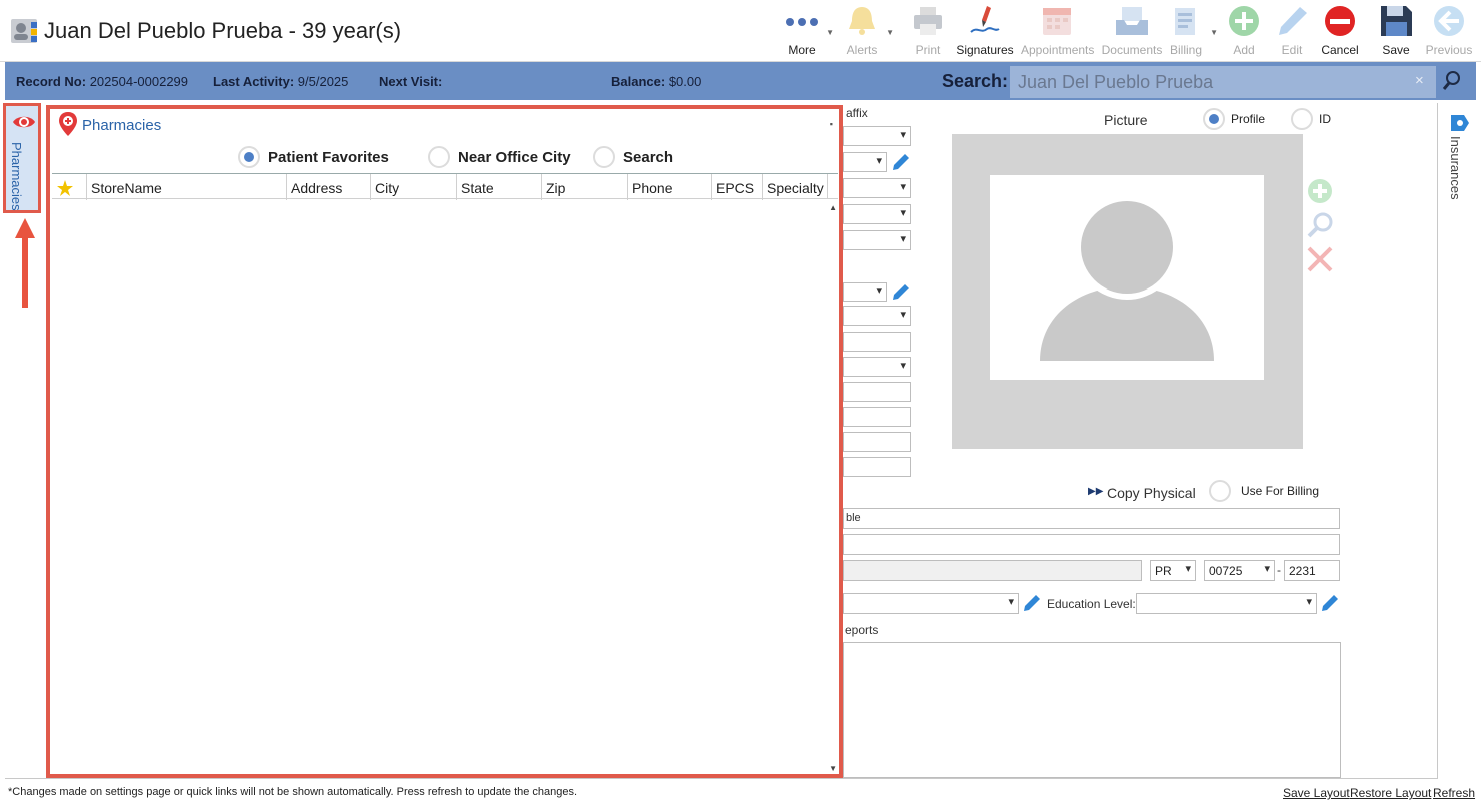 The height and width of the screenshot is (807, 1481). I want to click on billing-button: ▼ Billing, so click(1187, 32).